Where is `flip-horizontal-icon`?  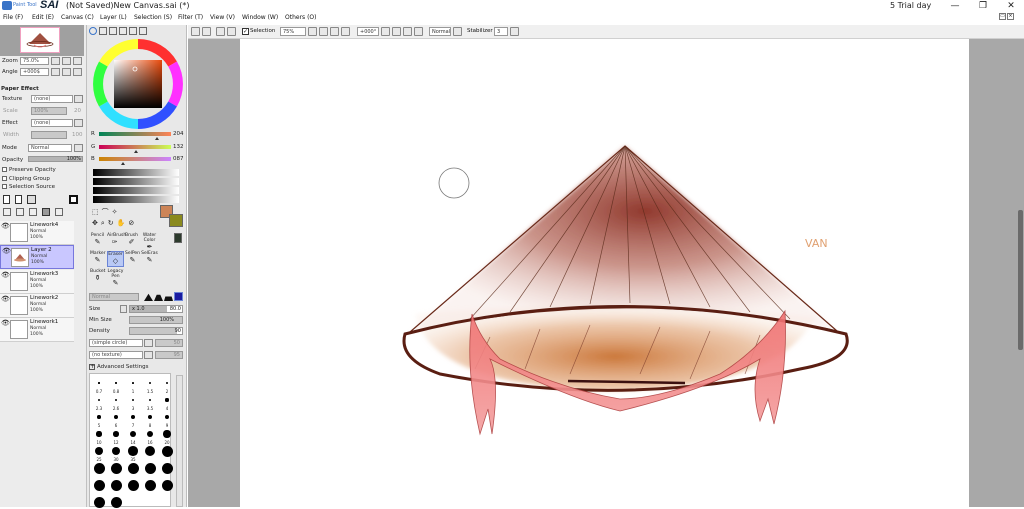
flip-horizontal-icon is located at coordinates (418, 31).